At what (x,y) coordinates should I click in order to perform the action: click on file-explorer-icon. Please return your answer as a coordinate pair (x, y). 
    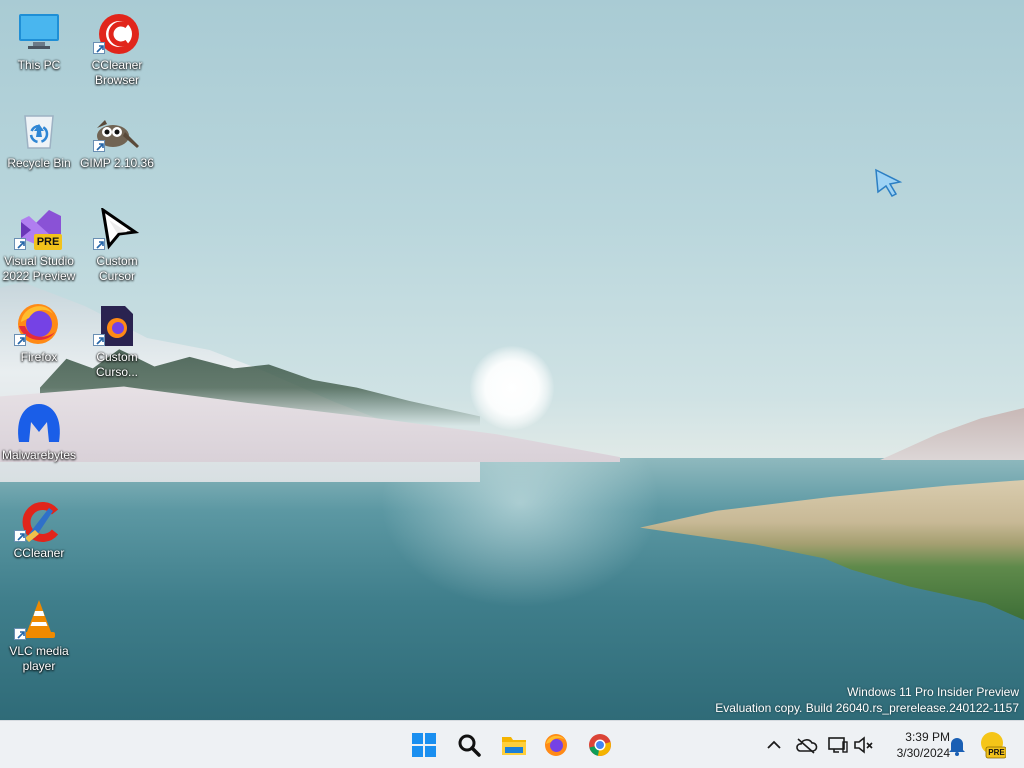
    Looking at the image, I should click on (514, 746).